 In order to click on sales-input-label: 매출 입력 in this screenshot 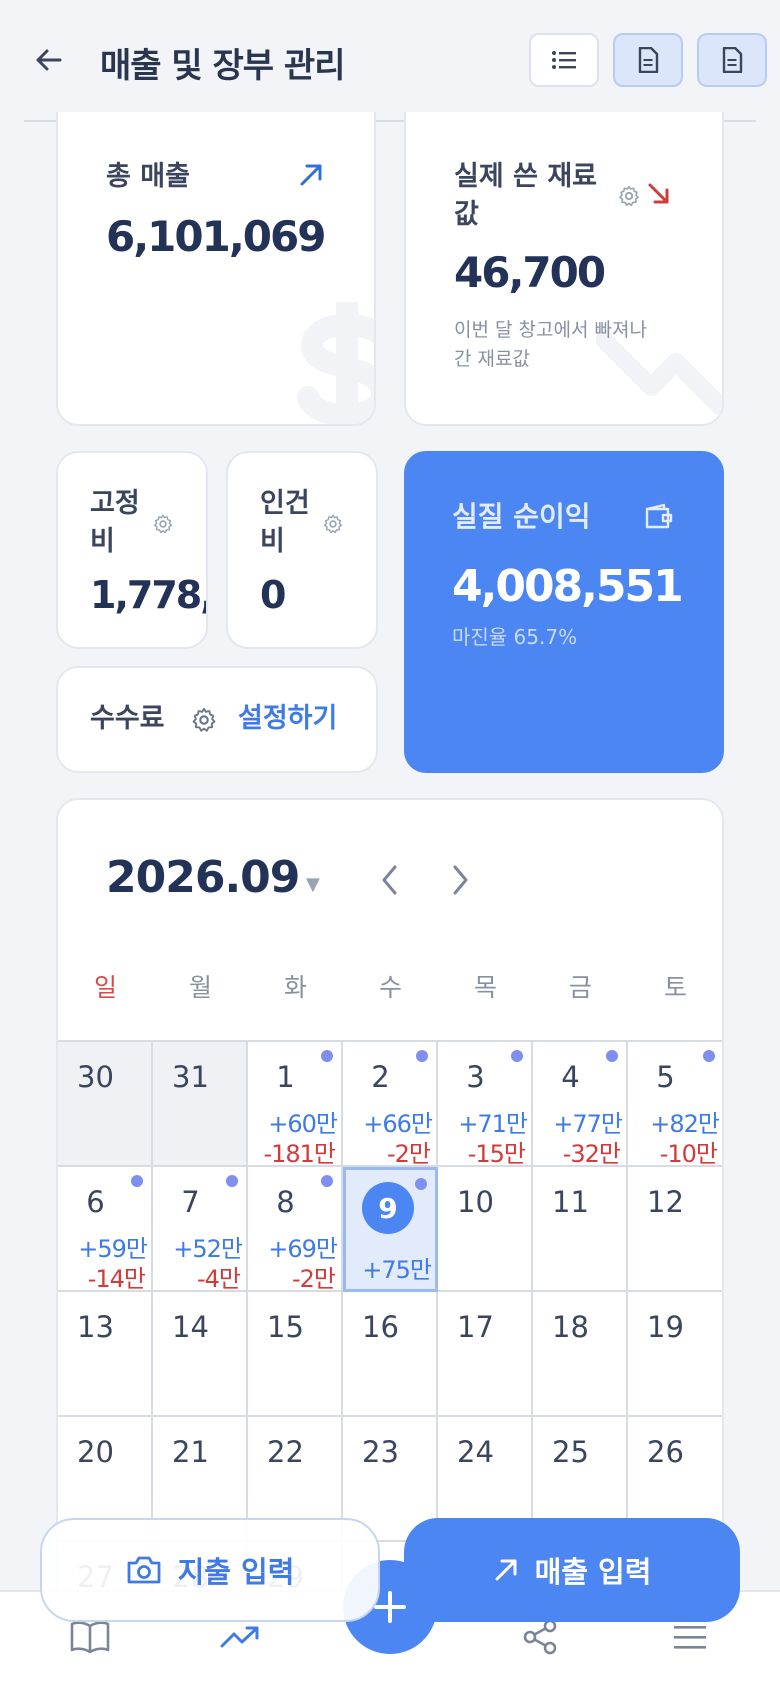, I will do `click(593, 1572)`.